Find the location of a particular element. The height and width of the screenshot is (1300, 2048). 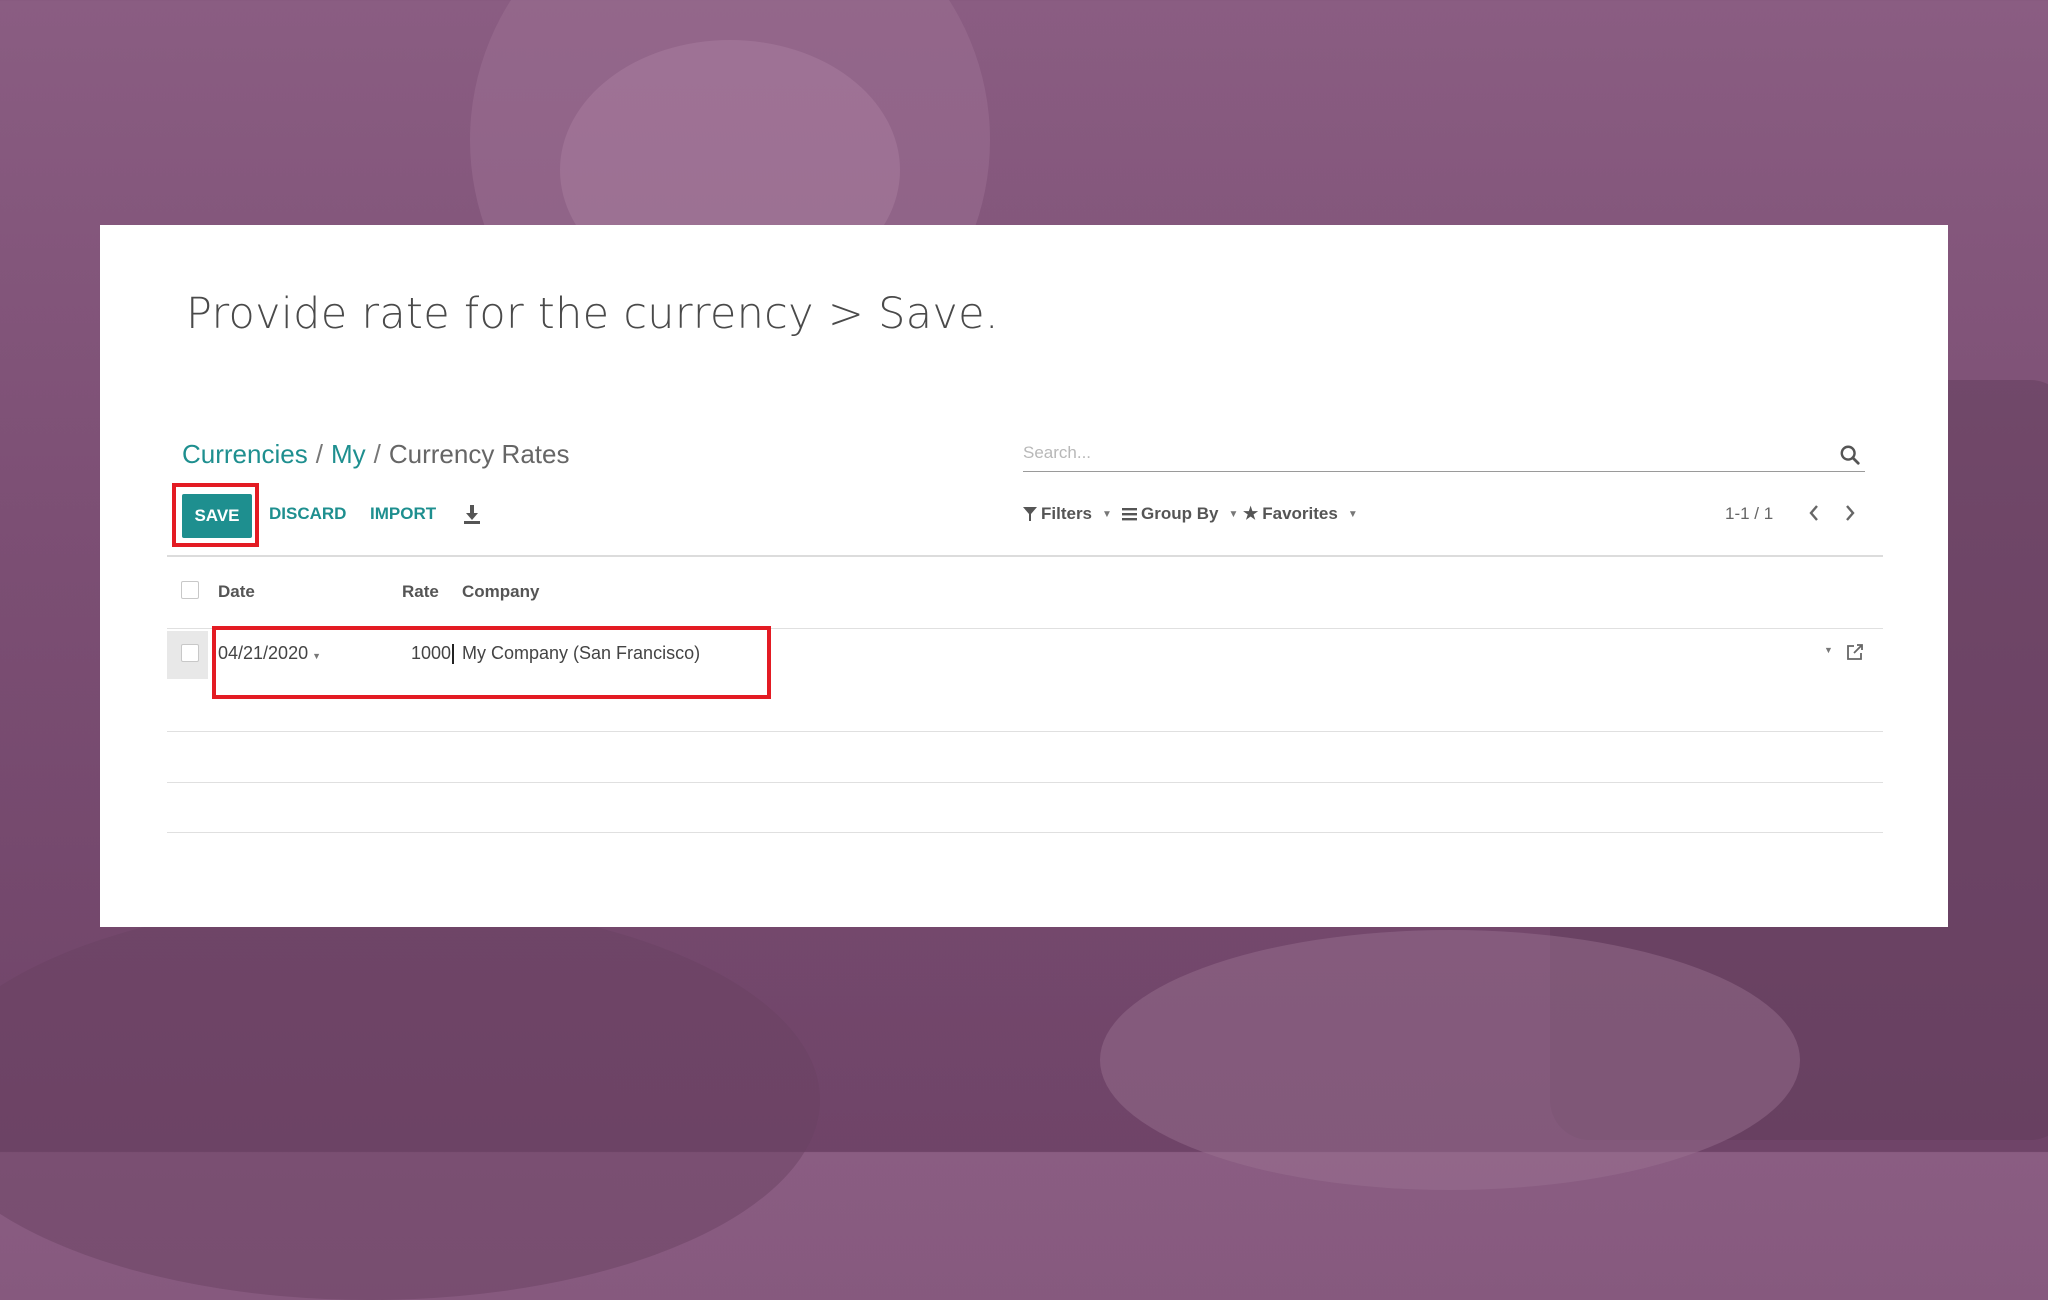

select-all-checkbox is located at coordinates (190, 590).